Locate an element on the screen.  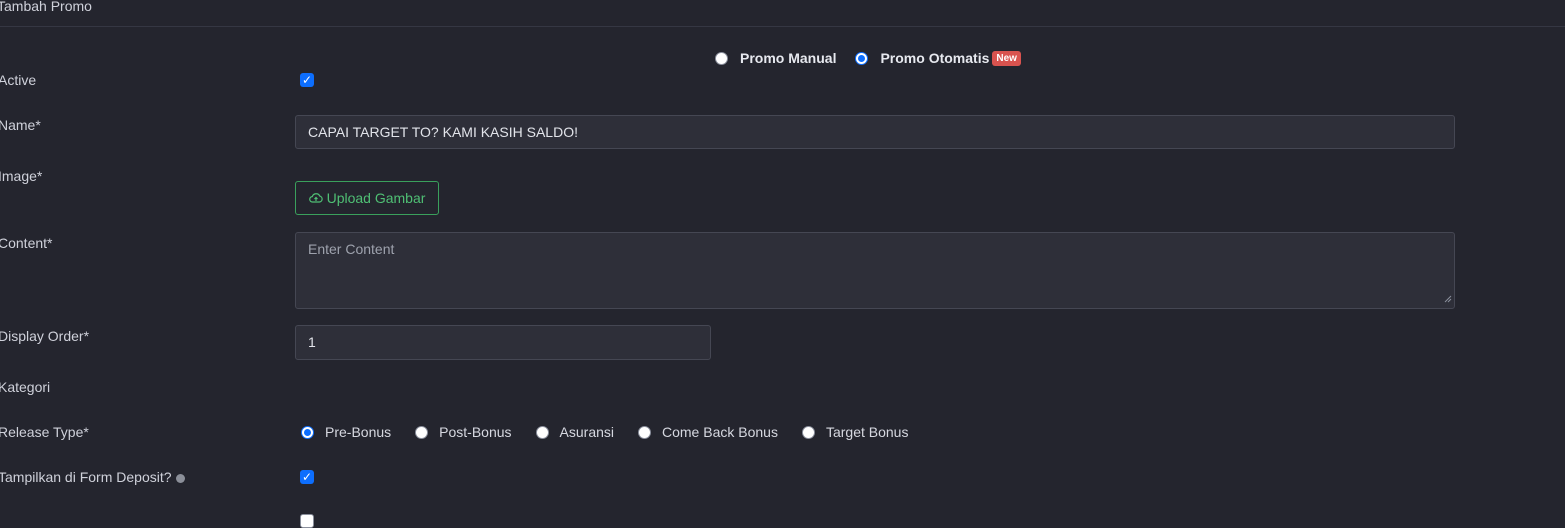
kategori-label: Kategori is located at coordinates (25, 387).